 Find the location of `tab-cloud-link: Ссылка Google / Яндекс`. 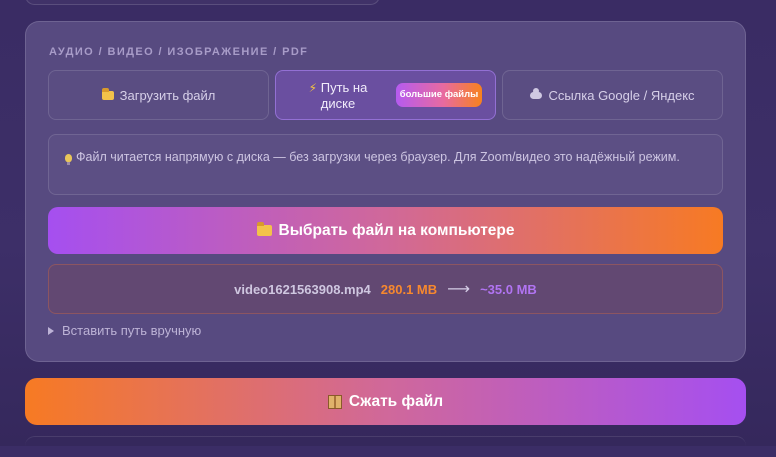

tab-cloud-link: Ссылка Google / Яндекс is located at coordinates (612, 95).